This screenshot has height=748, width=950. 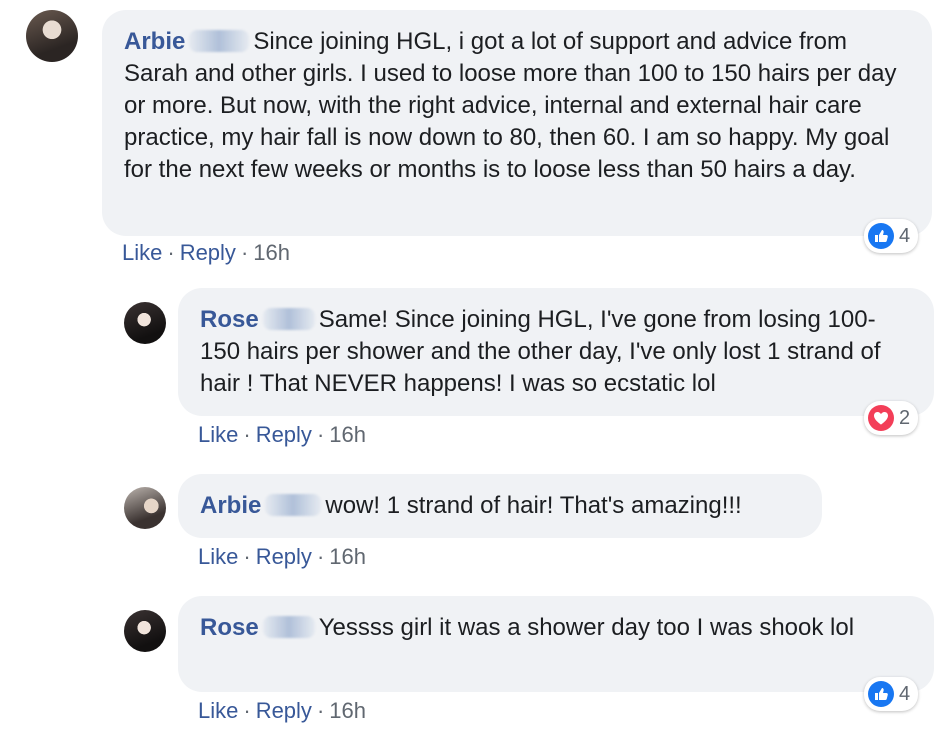 I want to click on reaction-count: 2, so click(x=905, y=417).